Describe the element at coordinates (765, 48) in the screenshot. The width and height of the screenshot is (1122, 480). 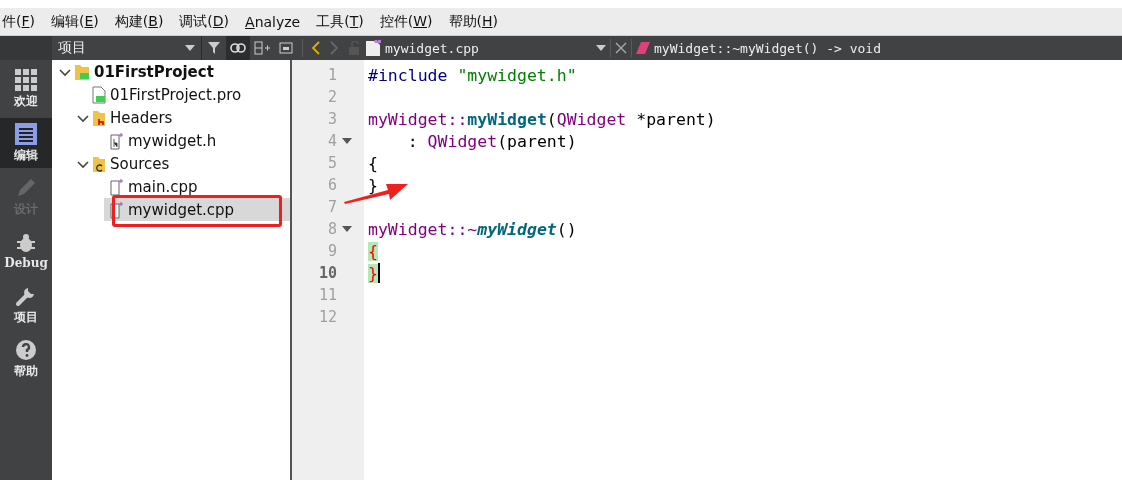
I see `symbol-selector: myWidget::~myWidget() -> void` at that location.